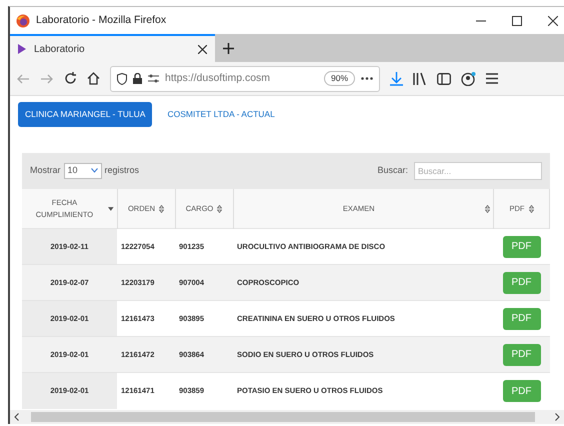  I want to click on url-text: https://dusoftimp.cosm, so click(217, 78).